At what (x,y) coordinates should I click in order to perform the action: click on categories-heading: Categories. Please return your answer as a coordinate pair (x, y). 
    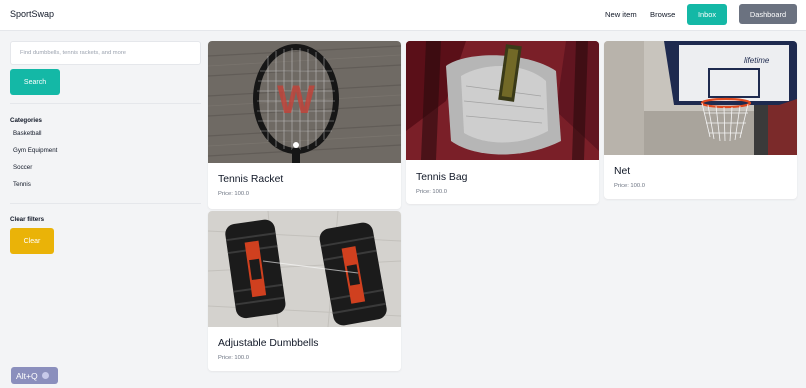
    Looking at the image, I should click on (26, 120).